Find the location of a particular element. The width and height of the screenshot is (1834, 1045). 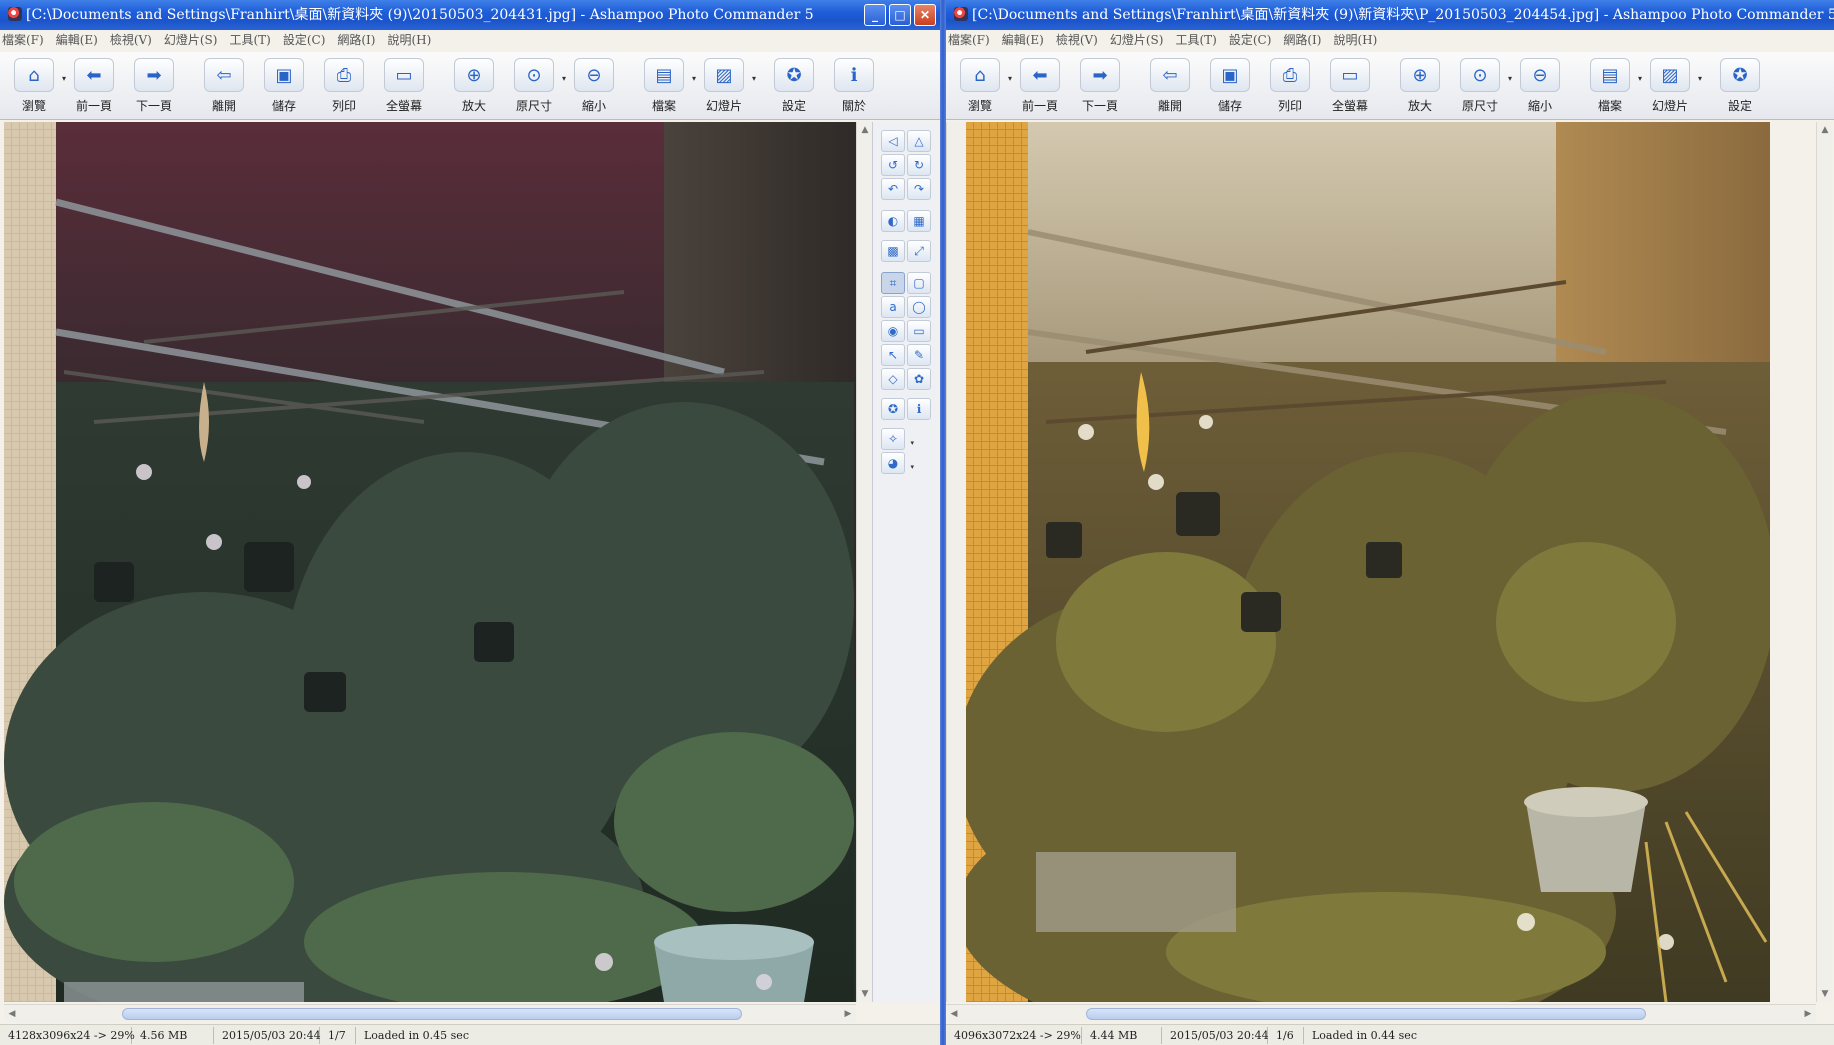

image-icon: ▦ is located at coordinates (919, 221).